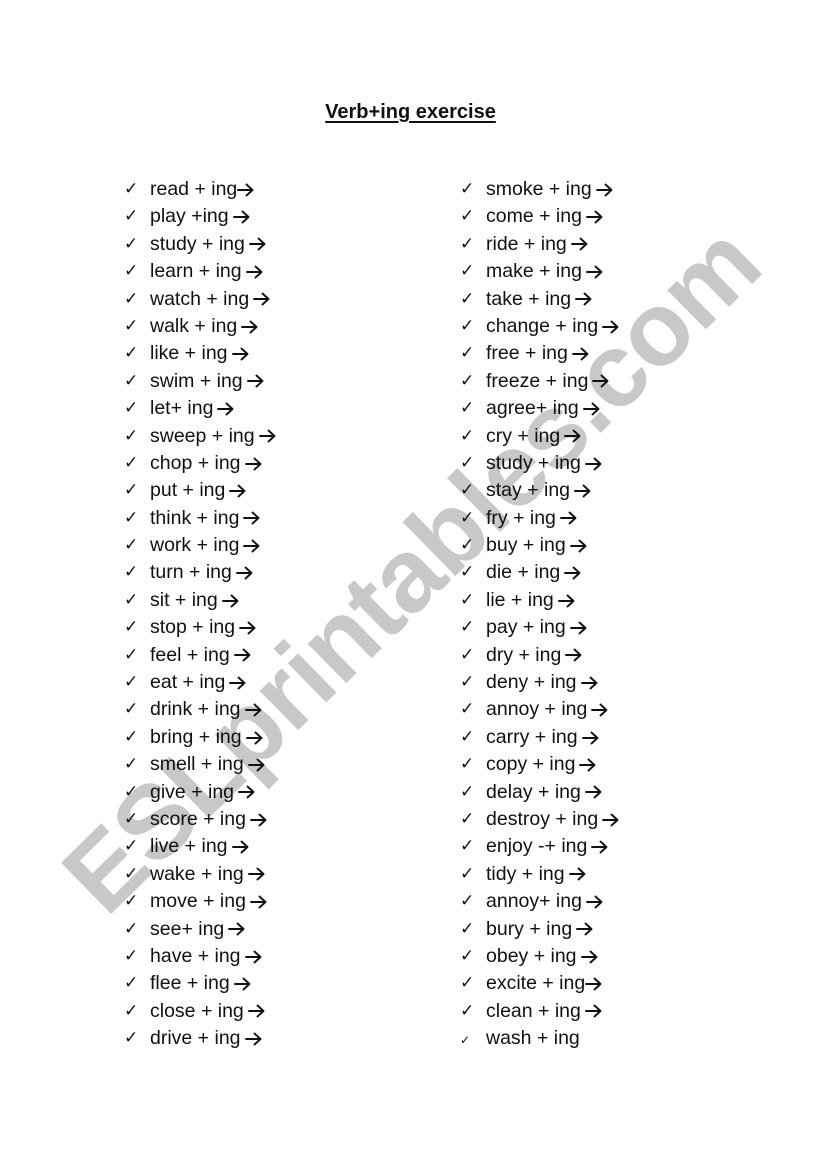 The width and height of the screenshot is (821, 1161). Describe the element at coordinates (521, 517) in the screenshot. I see `verb-text: fry + ing` at that location.